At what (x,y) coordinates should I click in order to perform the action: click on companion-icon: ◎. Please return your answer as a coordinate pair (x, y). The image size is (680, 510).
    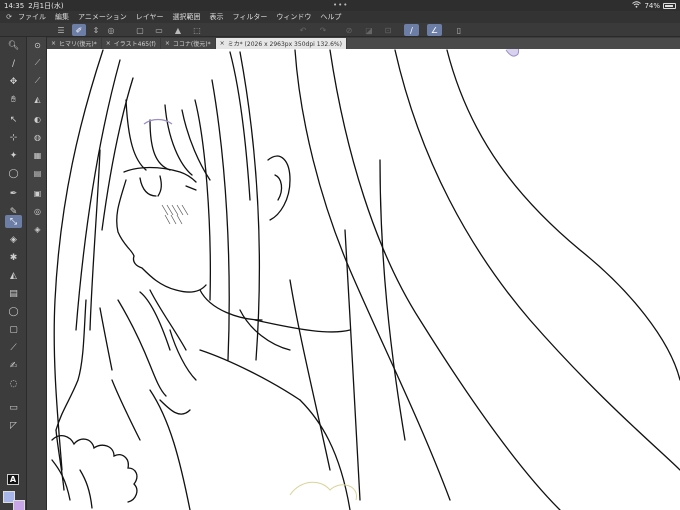
    Looking at the image, I should click on (111, 30).